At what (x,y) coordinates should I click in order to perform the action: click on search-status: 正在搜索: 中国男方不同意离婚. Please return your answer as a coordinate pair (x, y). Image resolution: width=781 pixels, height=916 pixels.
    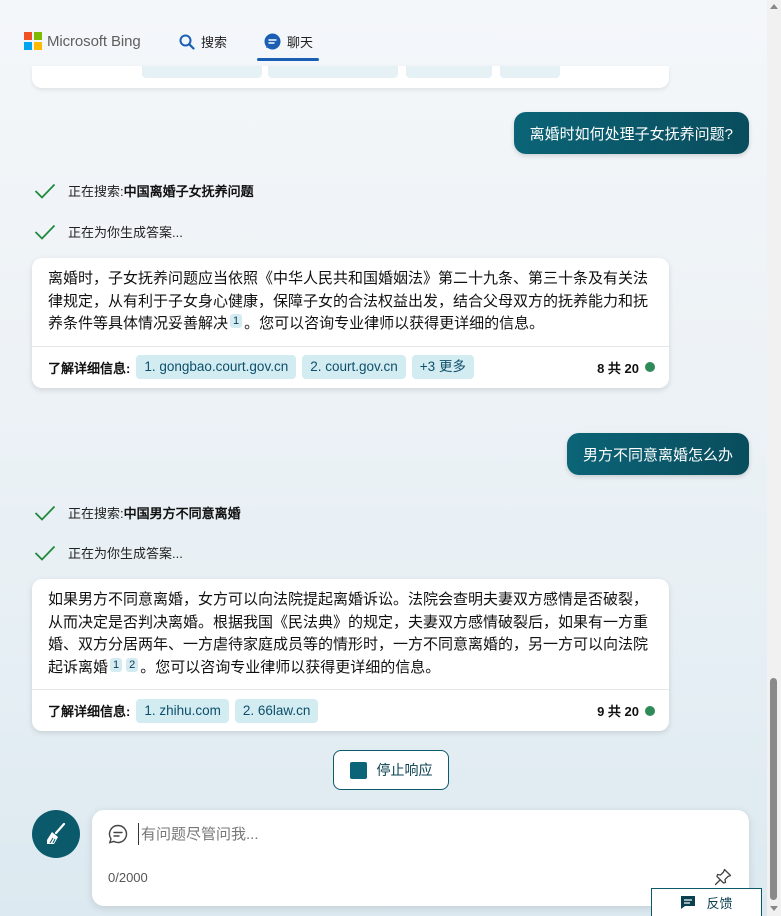
    Looking at the image, I should click on (137, 512).